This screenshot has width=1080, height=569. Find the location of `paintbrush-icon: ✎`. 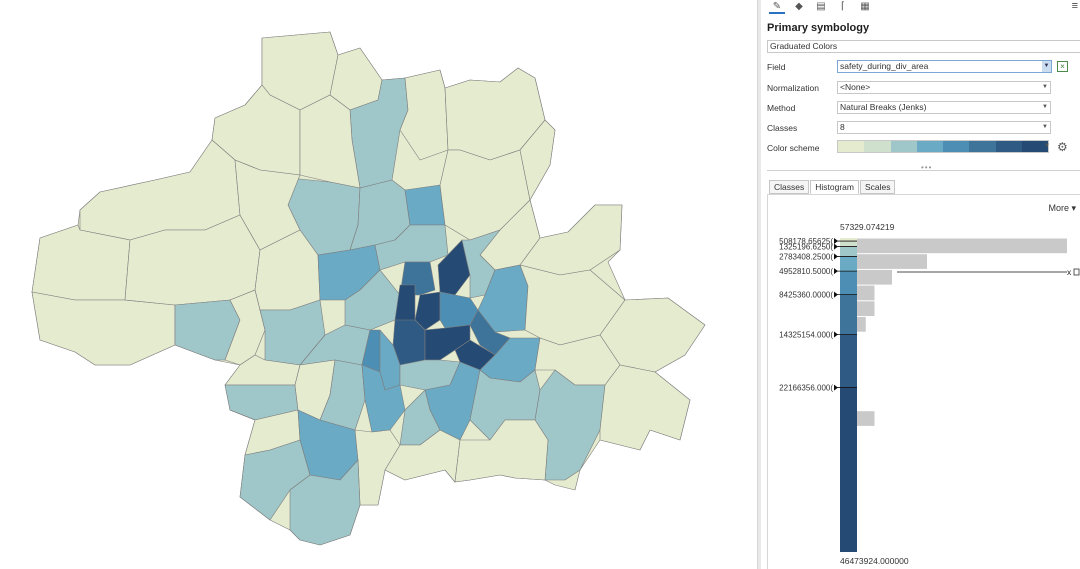

paintbrush-icon: ✎ is located at coordinates (777, 7).